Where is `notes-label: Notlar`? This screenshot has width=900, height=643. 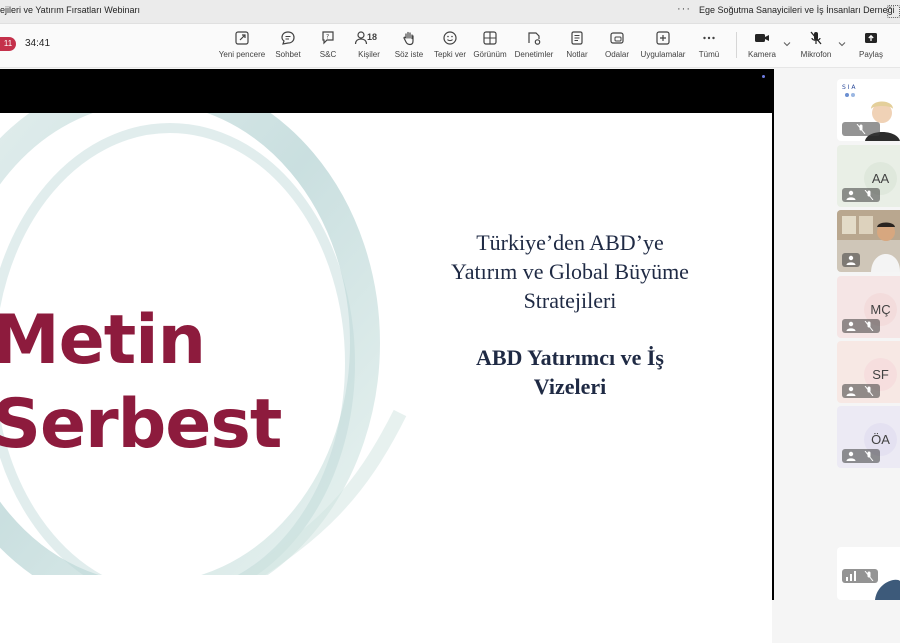 notes-label: Notlar is located at coordinates (577, 54).